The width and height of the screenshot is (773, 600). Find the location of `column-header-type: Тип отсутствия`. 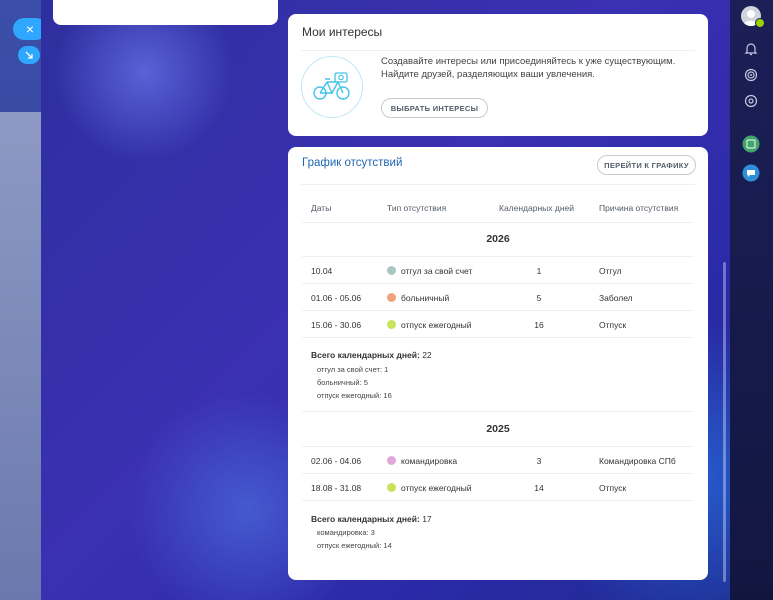

column-header-type: Тип отсутствия is located at coordinates (417, 208).